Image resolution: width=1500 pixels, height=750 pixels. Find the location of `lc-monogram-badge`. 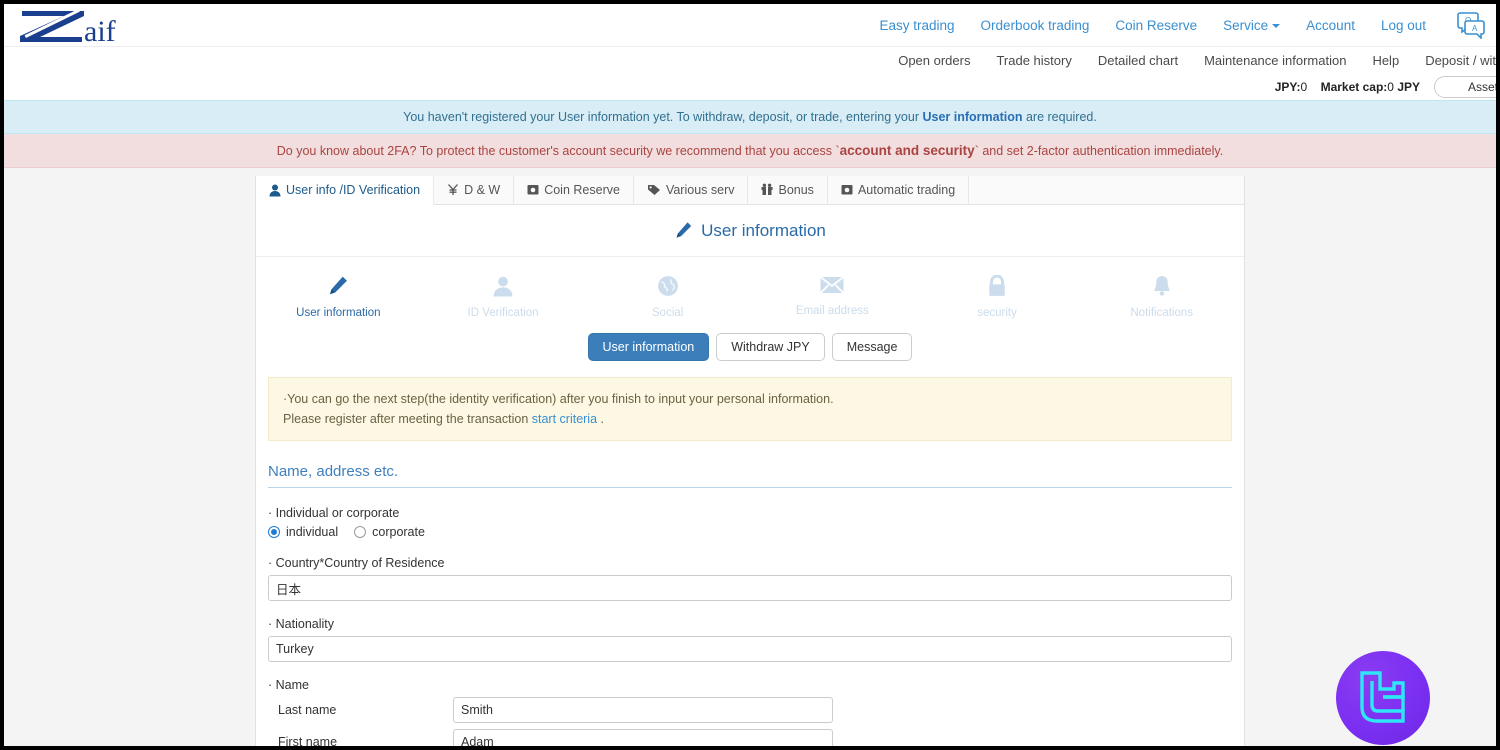

lc-monogram-badge is located at coordinates (1383, 698).